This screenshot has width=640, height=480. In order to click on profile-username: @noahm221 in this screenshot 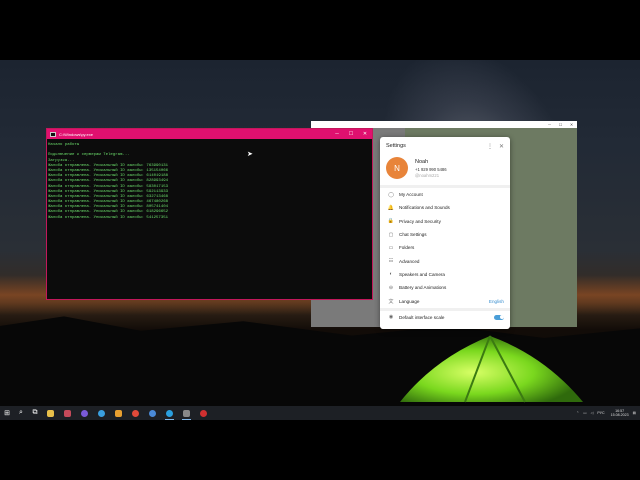, I will do `click(427, 175)`.